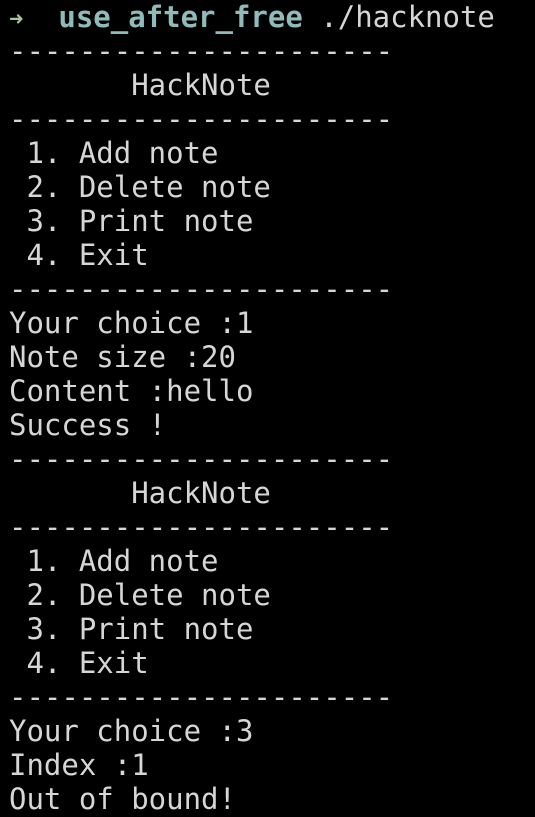 The image size is (535, 817). Describe the element at coordinates (122, 799) in the screenshot. I see `error-message: Out of bound!` at that location.